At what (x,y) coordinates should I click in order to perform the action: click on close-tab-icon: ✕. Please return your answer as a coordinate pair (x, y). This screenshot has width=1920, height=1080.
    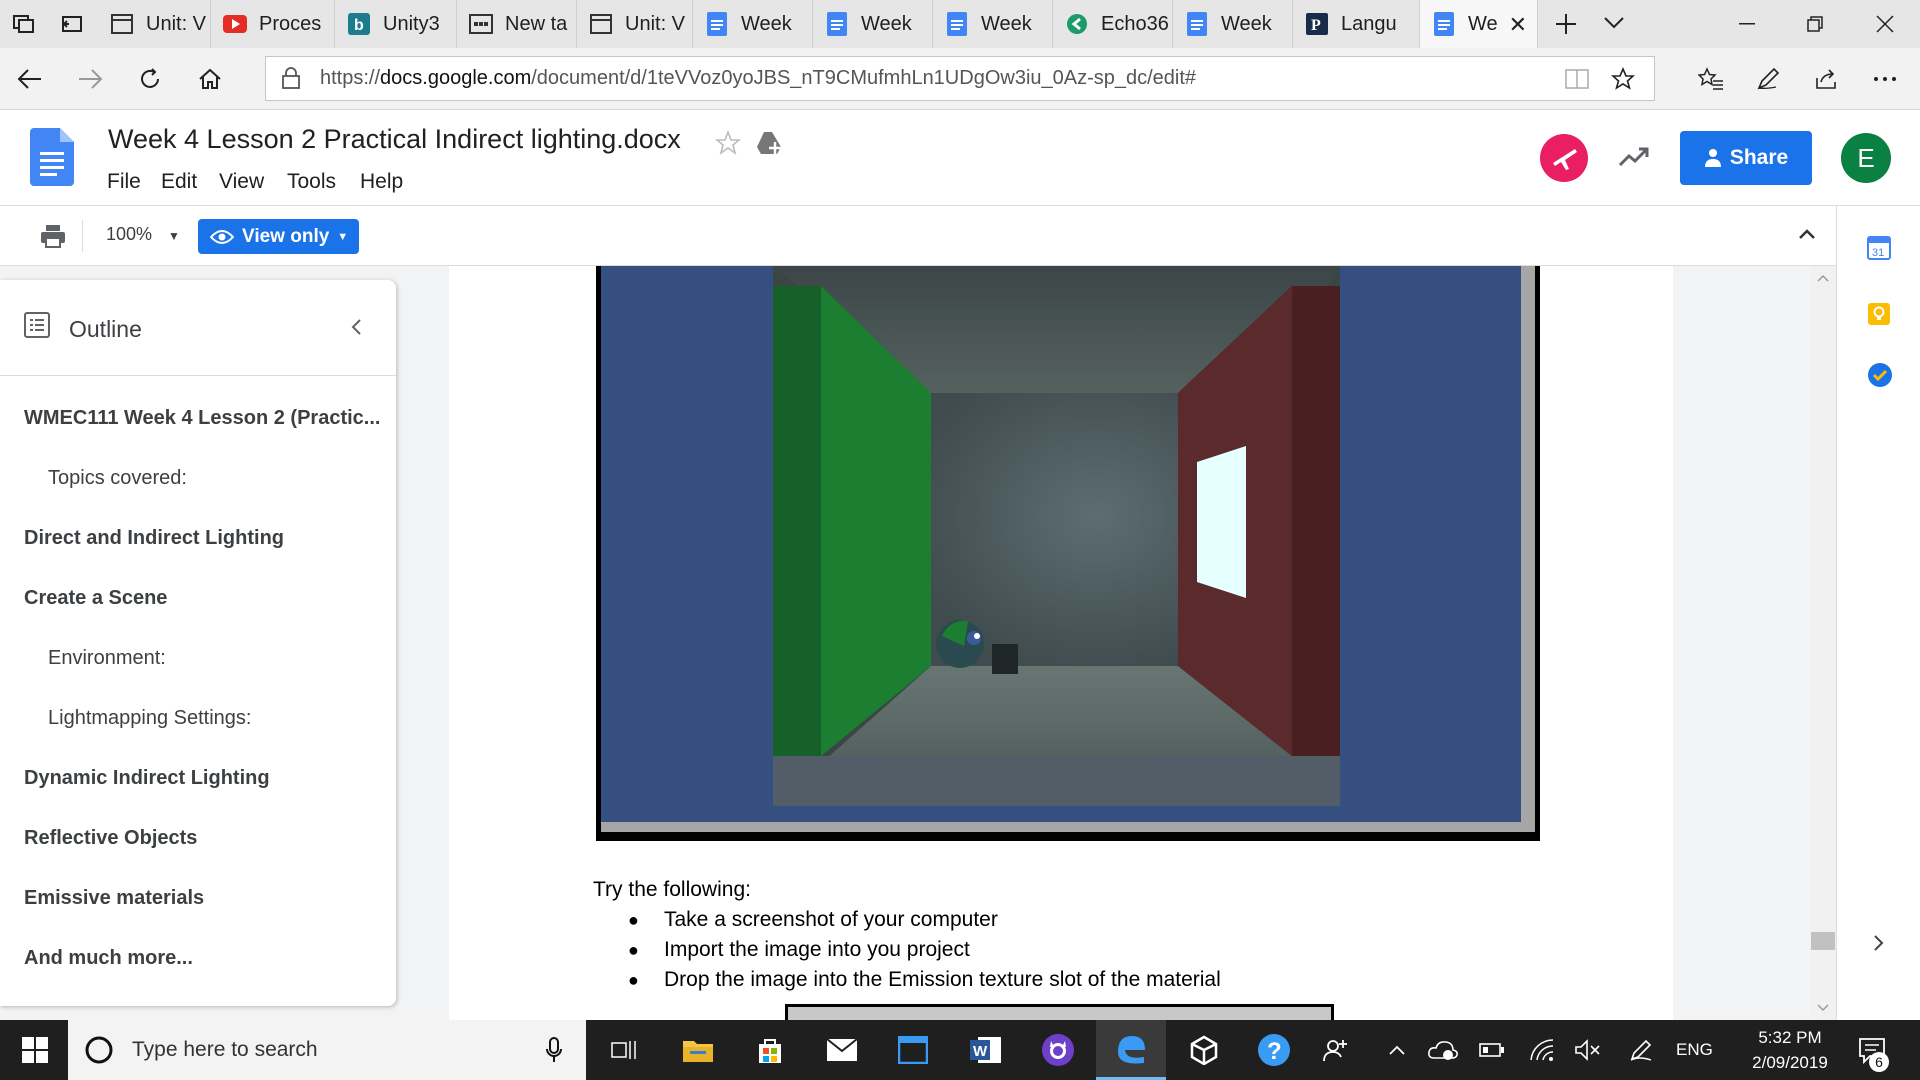
    Looking at the image, I should click on (1518, 25).